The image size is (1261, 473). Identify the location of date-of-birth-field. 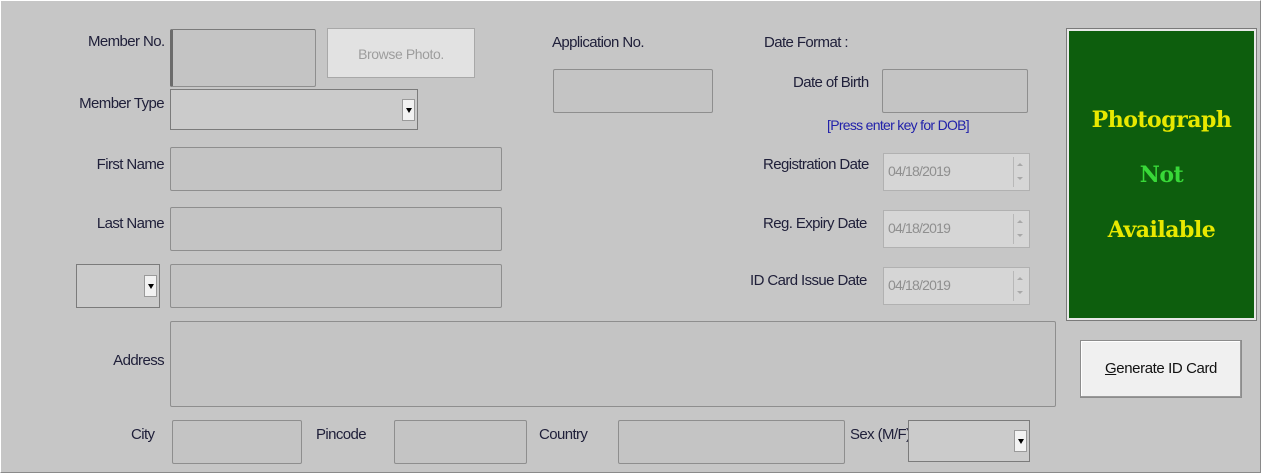
(955, 91).